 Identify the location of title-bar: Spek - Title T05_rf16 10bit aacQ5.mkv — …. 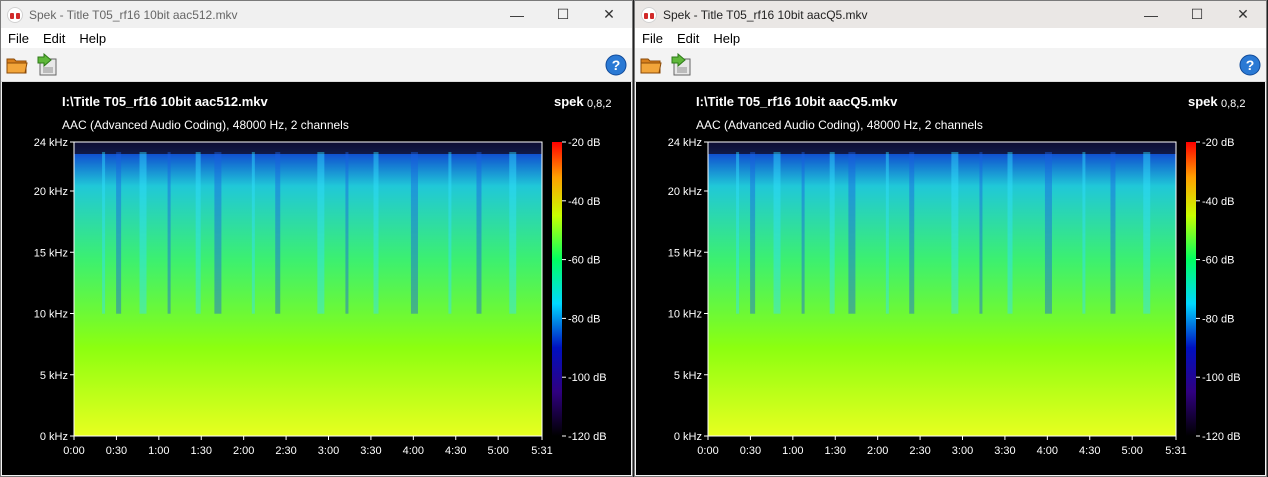
(950, 14).